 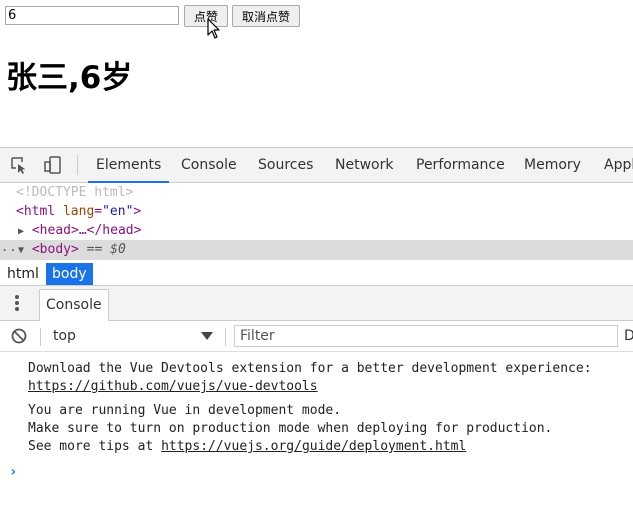 What do you see at coordinates (137, 211) in the screenshot?
I see `html-close-bracket: >` at bounding box center [137, 211].